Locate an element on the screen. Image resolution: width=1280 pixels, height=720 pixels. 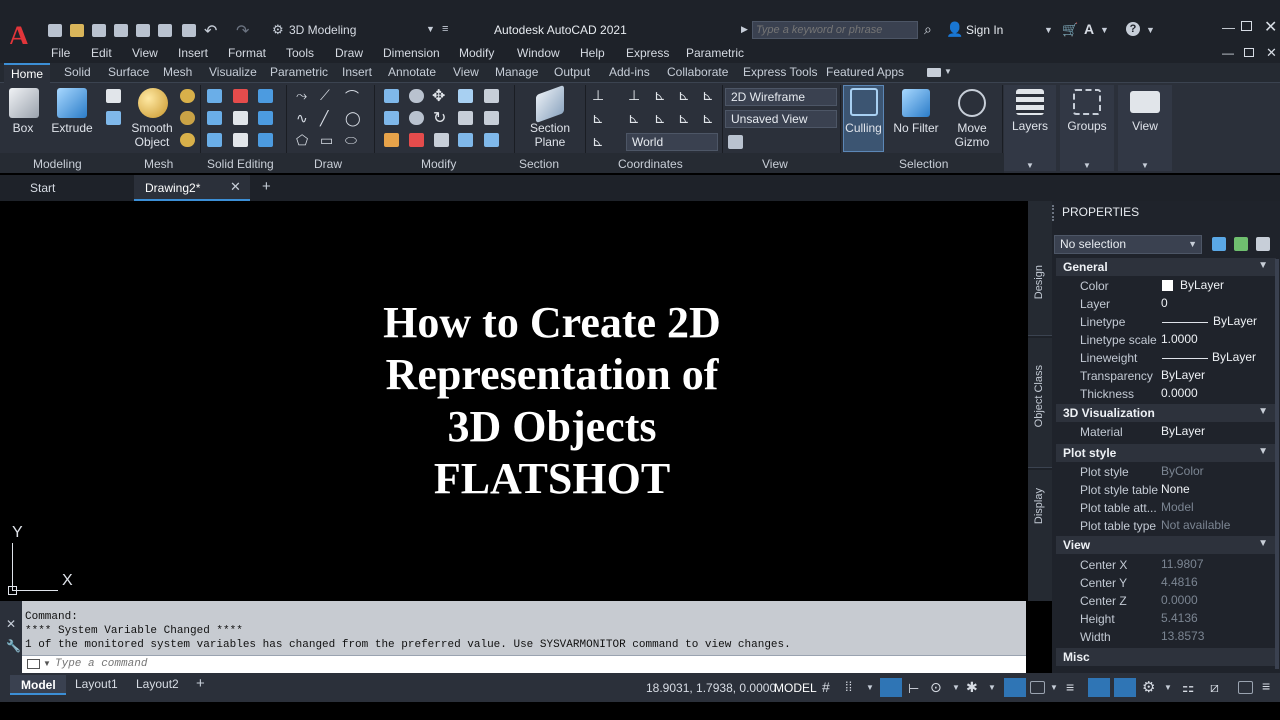
layout-tab-model: Model is located at coordinates (38, 685).